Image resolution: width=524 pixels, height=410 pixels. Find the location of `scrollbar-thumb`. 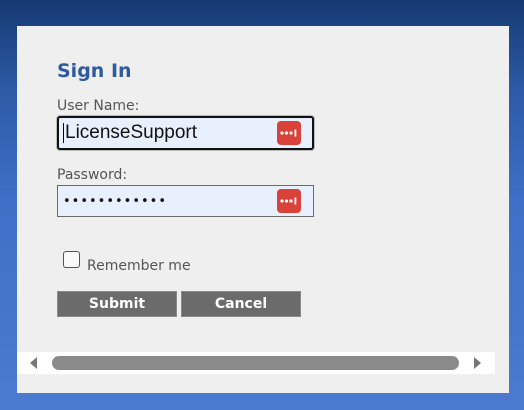

scrollbar-thumb is located at coordinates (255, 363).